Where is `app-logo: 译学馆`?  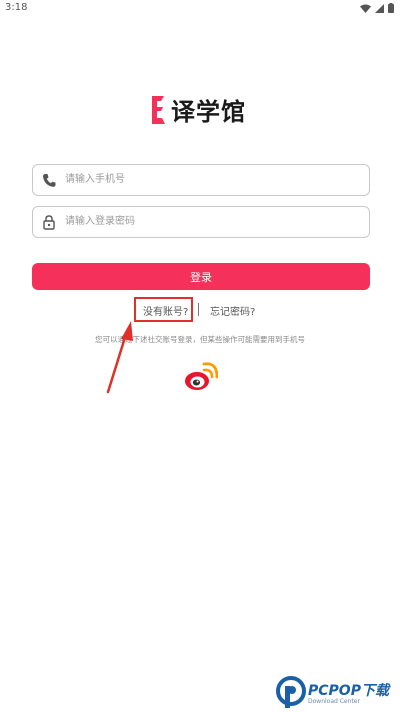
app-logo: 译学馆 is located at coordinates (198, 109).